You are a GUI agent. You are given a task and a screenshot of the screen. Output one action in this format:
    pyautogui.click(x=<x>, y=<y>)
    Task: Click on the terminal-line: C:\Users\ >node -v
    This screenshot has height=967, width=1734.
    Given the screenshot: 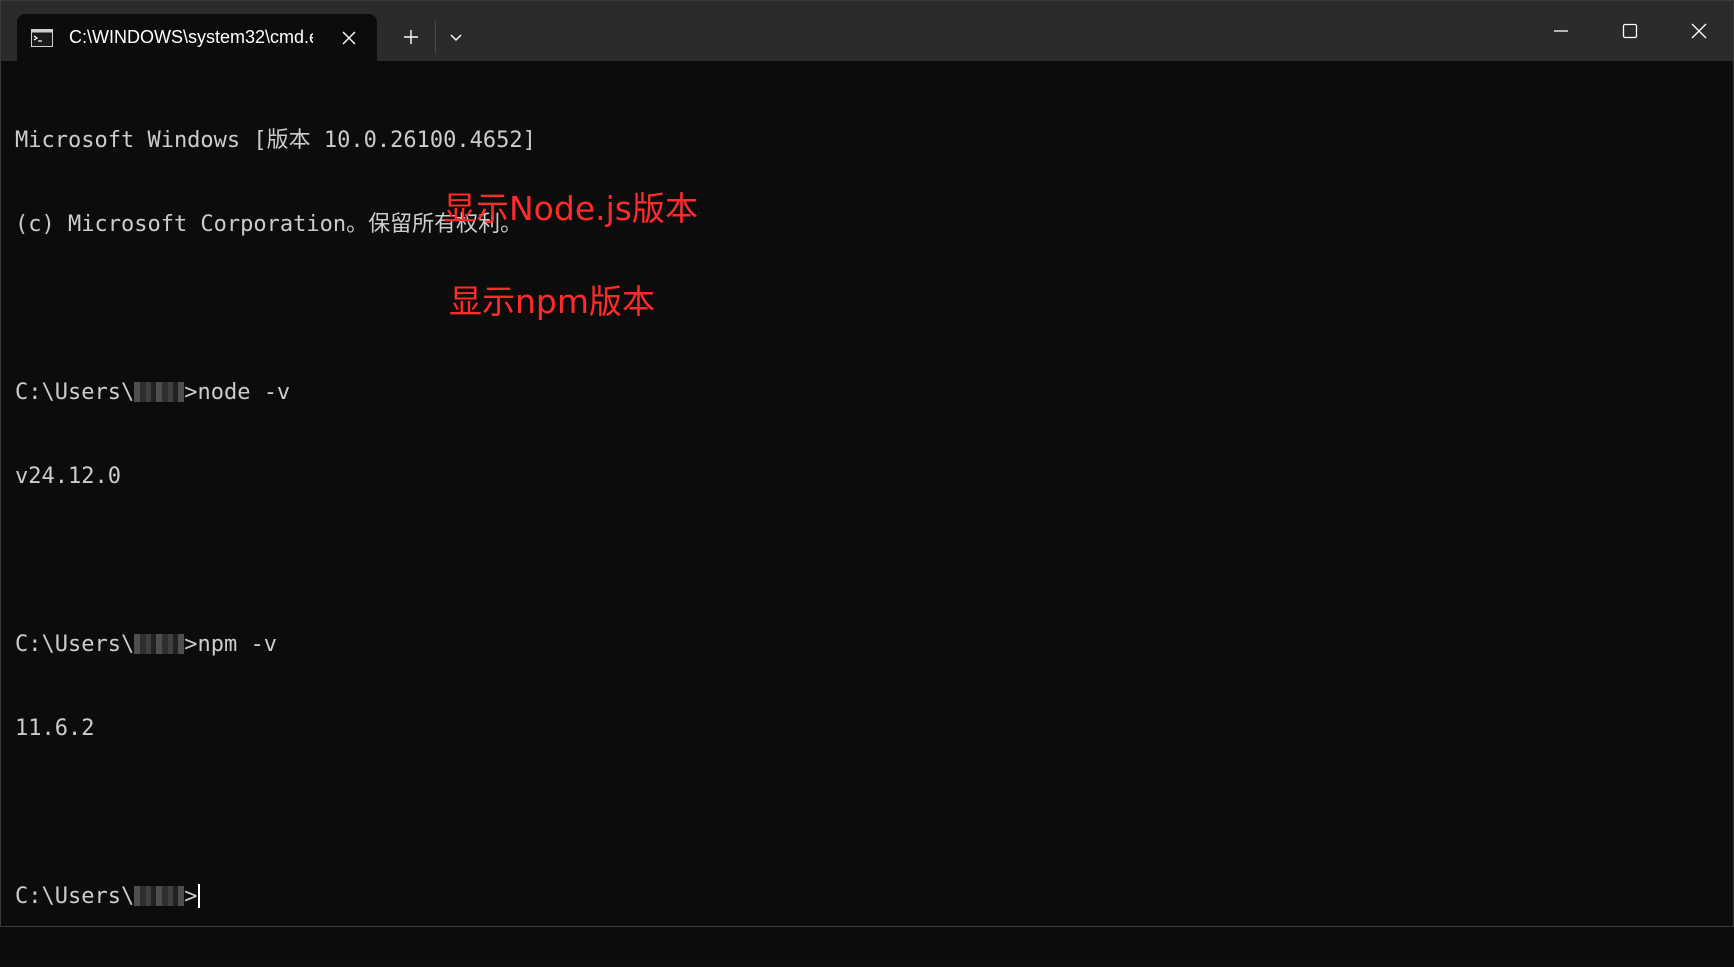 What is the action you would take?
    pyautogui.click(x=869, y=393)
    